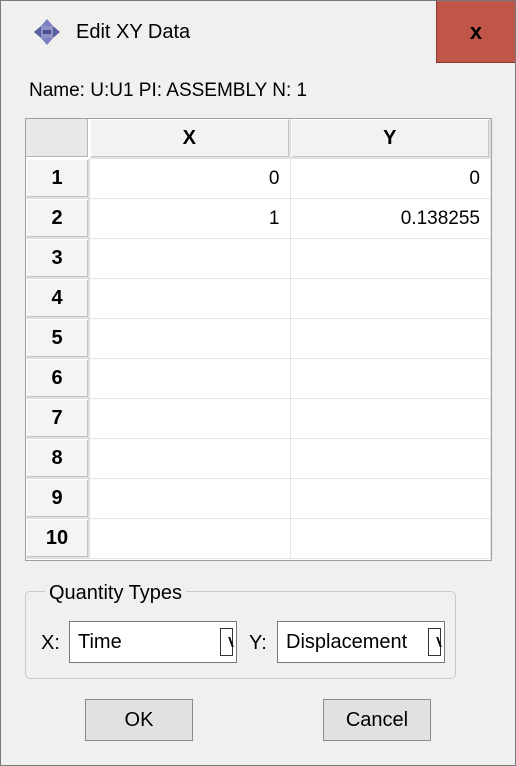  What do you see at coordinates (100, 642) in the screenshot?
I see `x-quantity-type-value: Time` at bounding box center [100, 642].